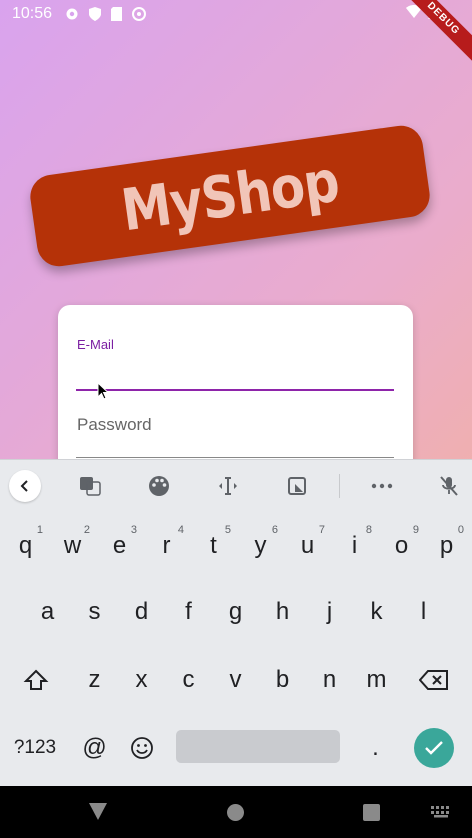 This screenshot has width=472, height=838. What do you see at coordinates (442, 812) in the screenshot?
I see `keyboard-switch-icon` at bounding box center [442, 812].